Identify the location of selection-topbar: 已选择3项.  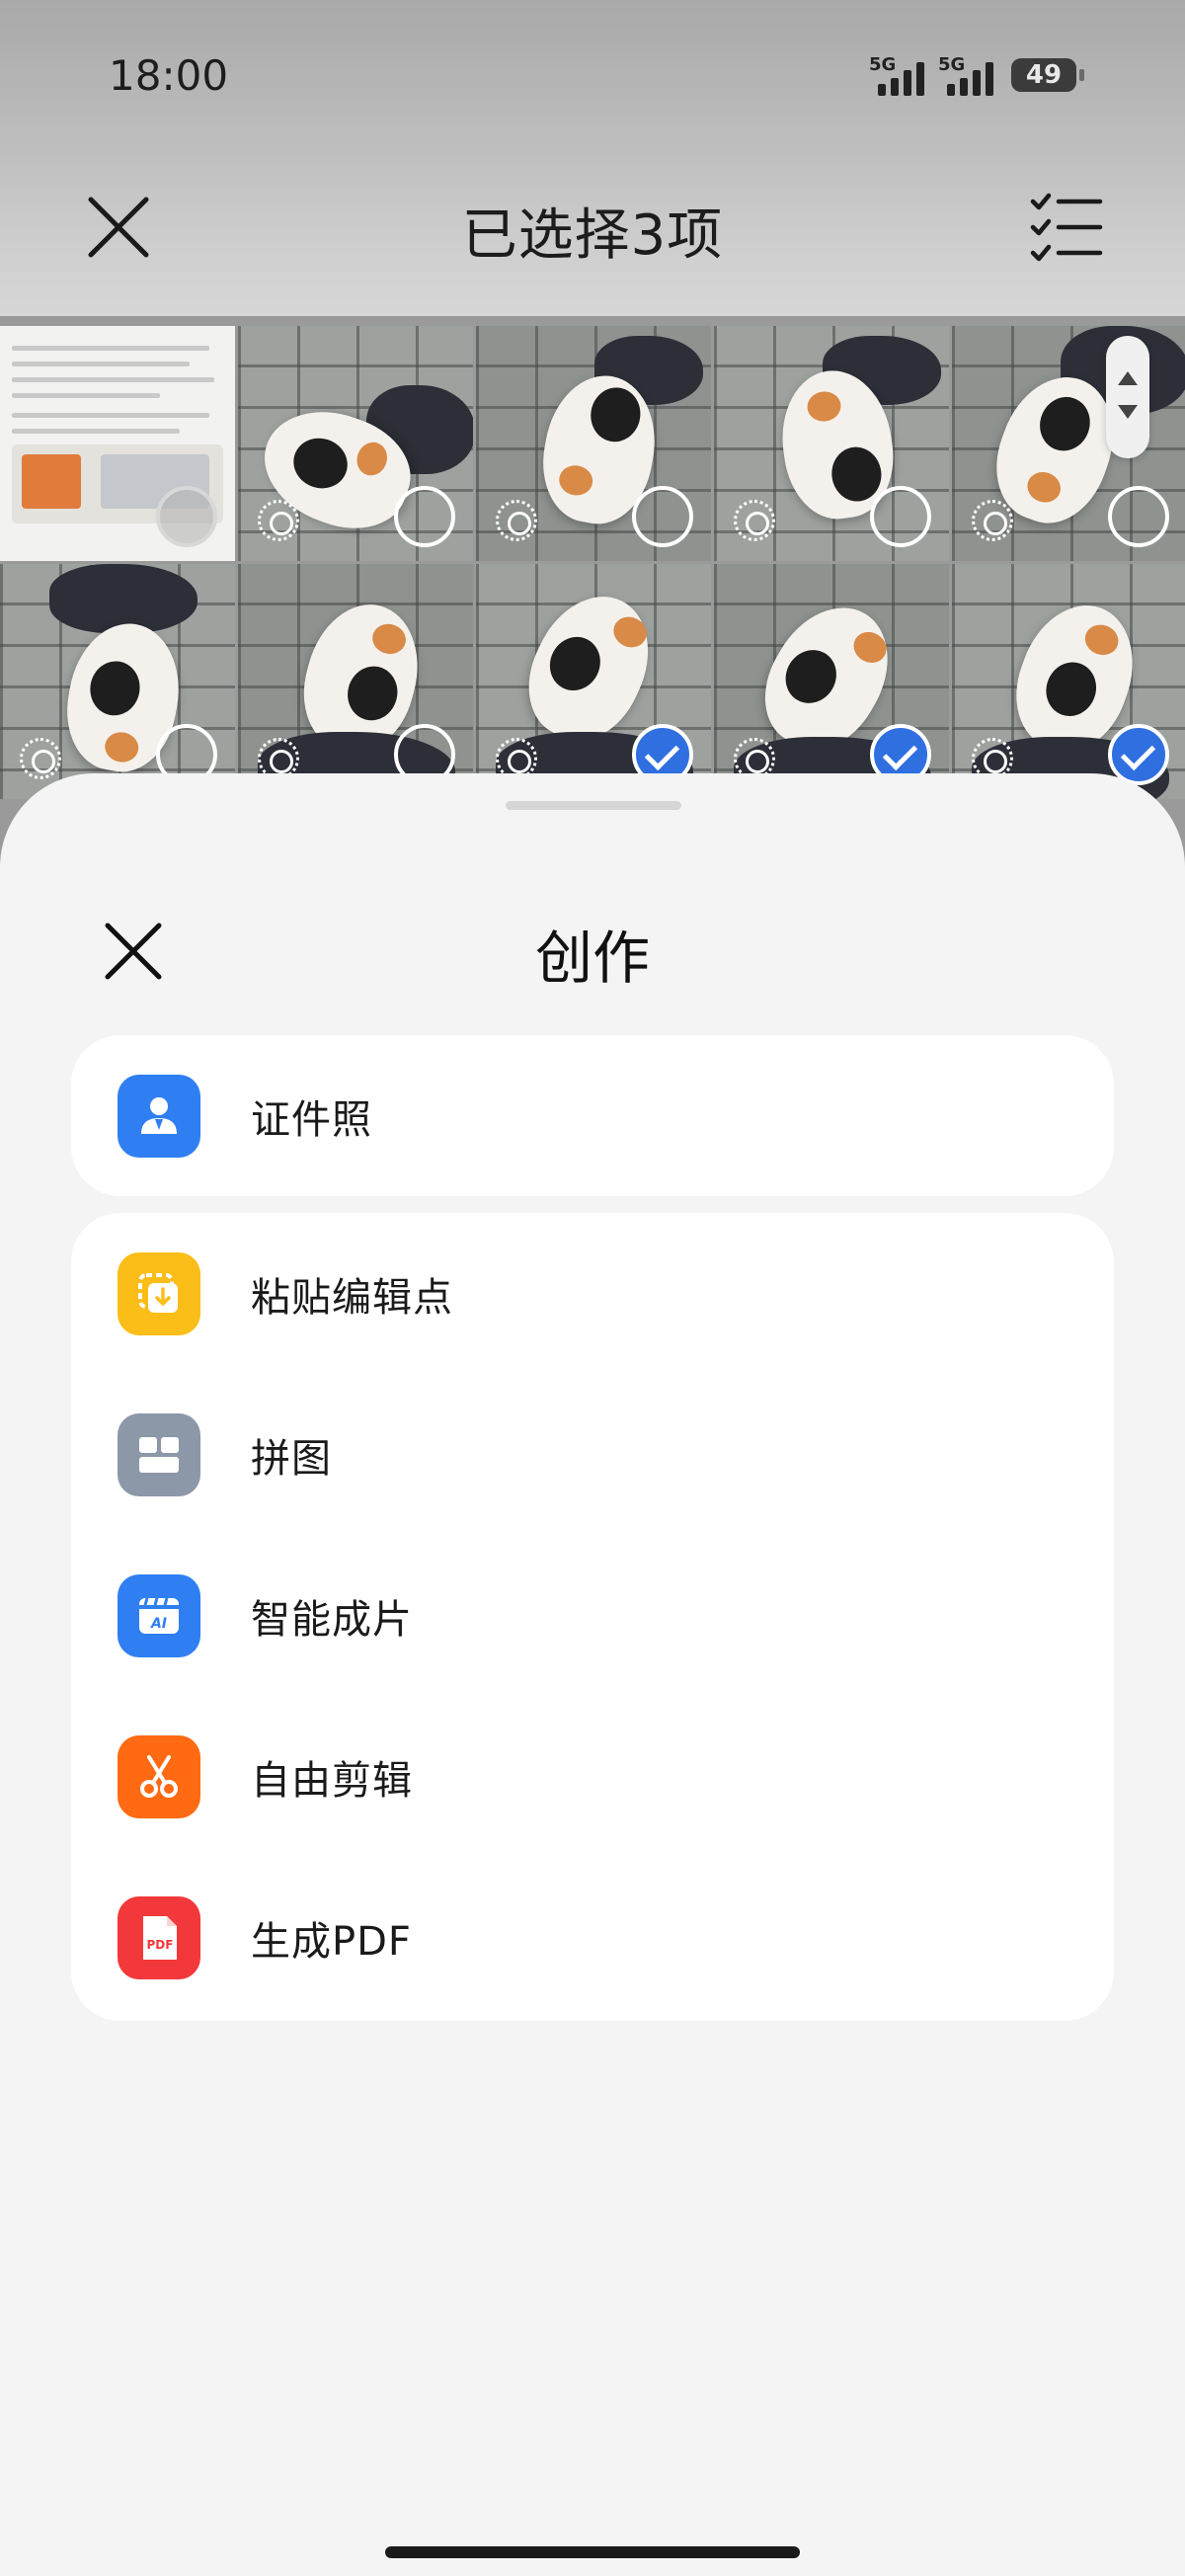
(592, 227).